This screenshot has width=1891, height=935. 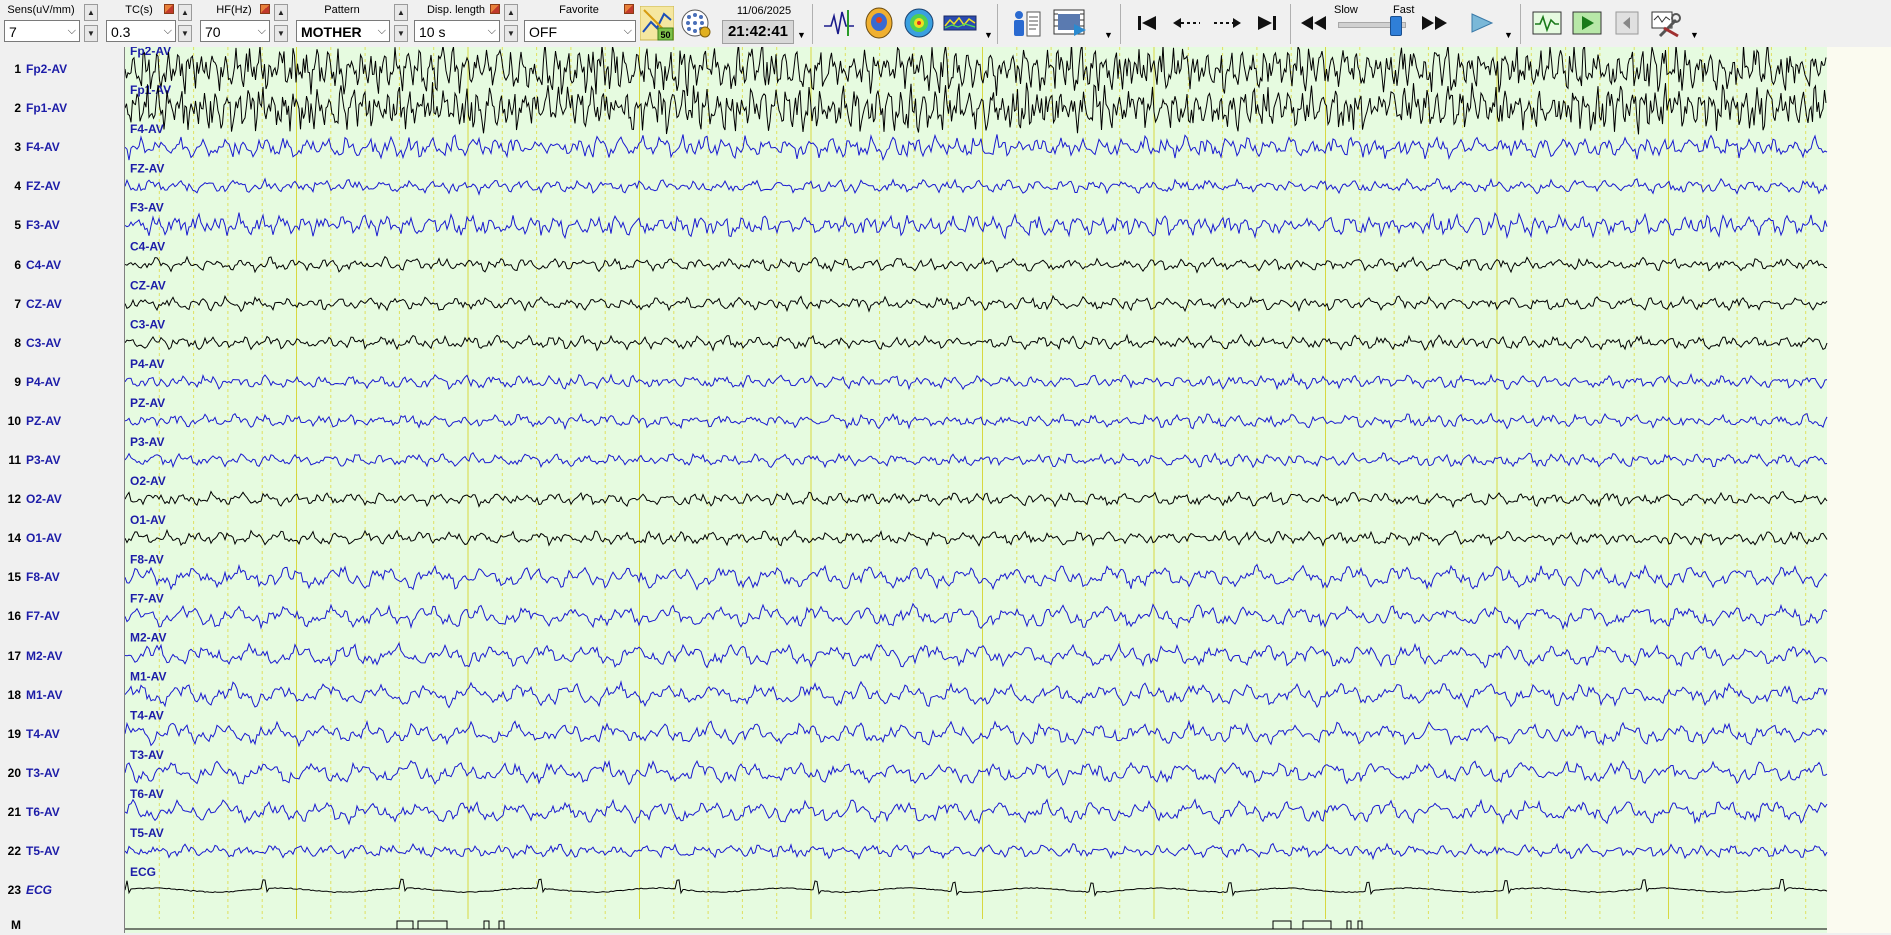 I want to click on skip-to-end-icon, so click(x=1267, y=23).